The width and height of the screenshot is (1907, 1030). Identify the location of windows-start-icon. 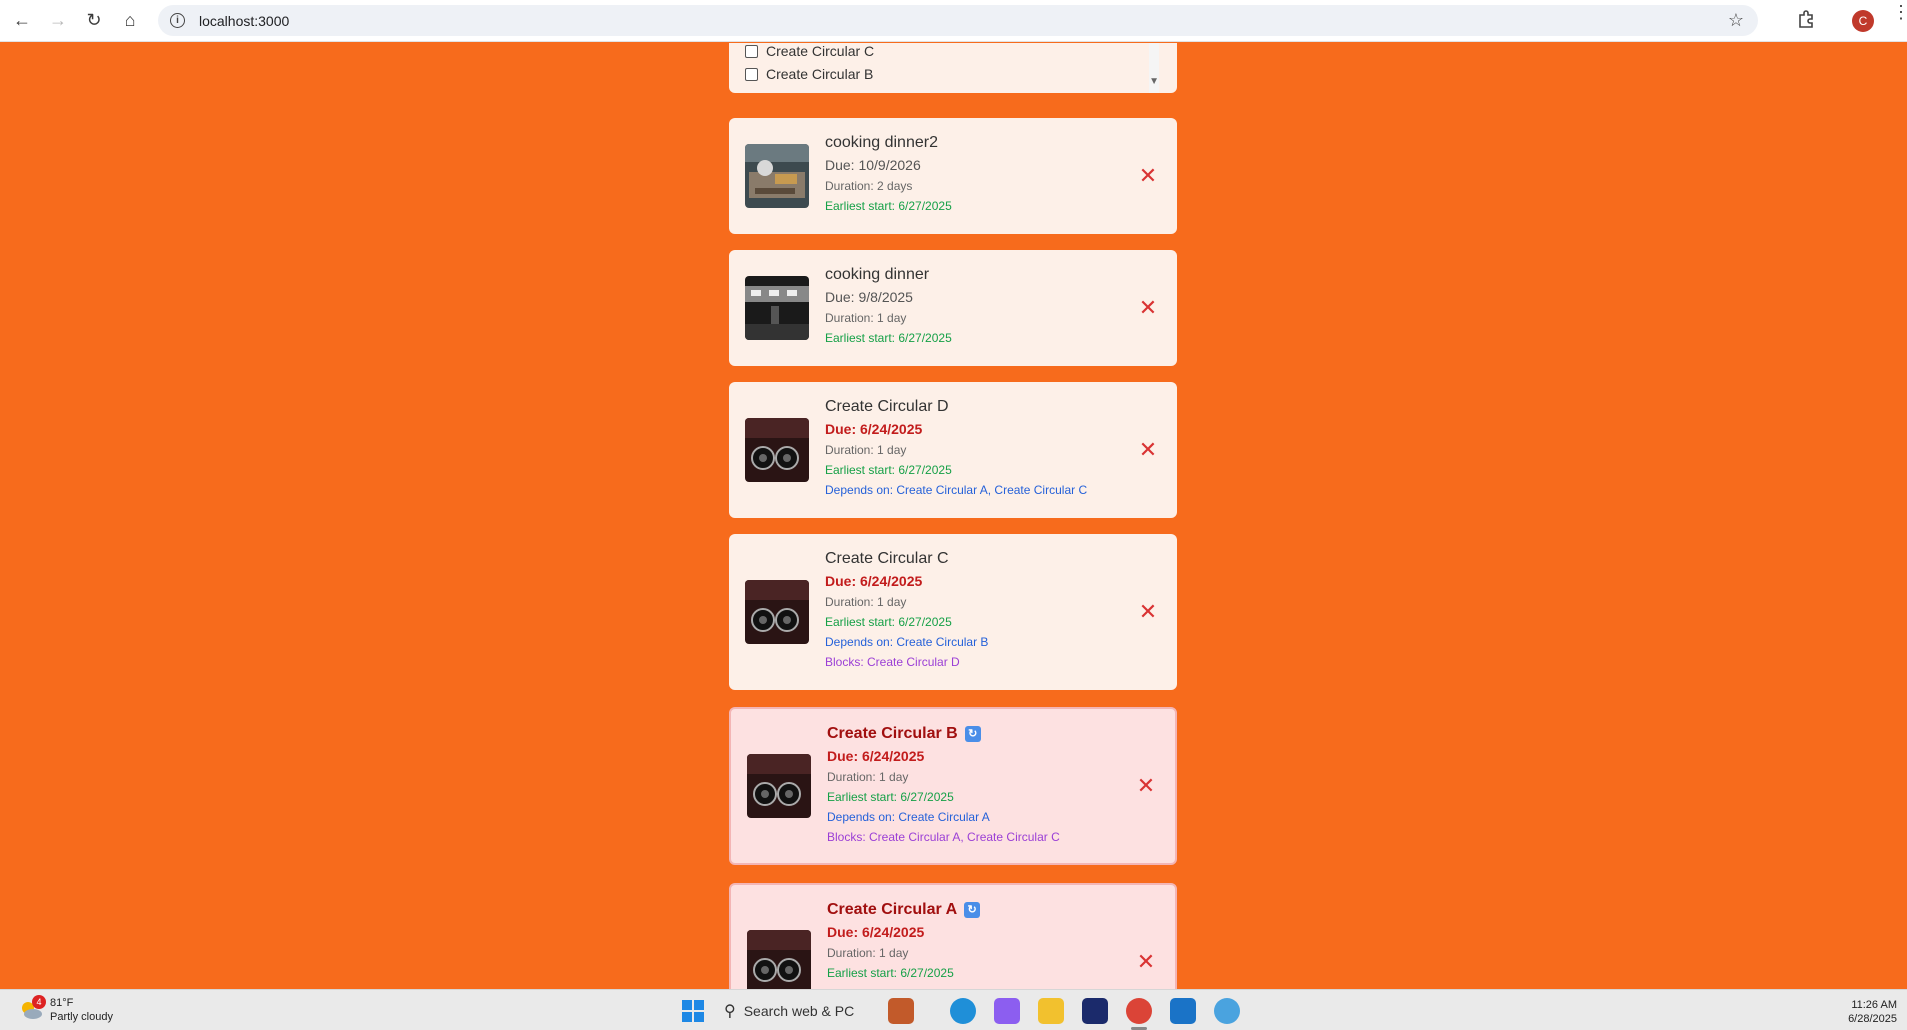
(693, 1011).